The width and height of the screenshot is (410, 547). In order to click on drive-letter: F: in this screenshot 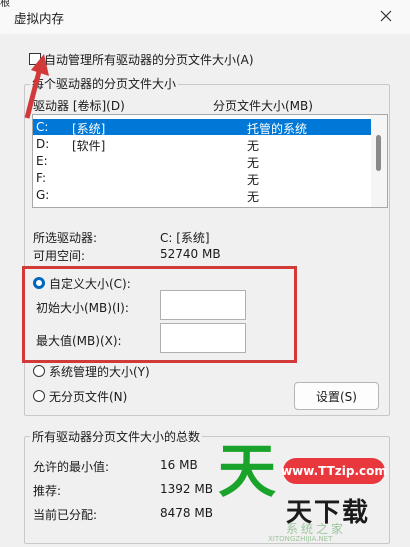, I will do `click(41, 178)`.